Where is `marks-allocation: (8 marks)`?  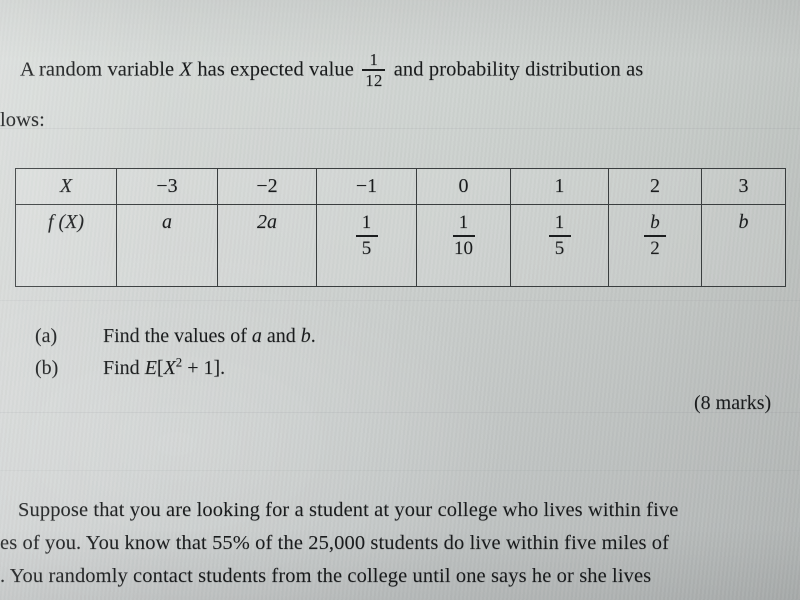
marks-allocation: (8 marks) is located at coordinates (733, 403).